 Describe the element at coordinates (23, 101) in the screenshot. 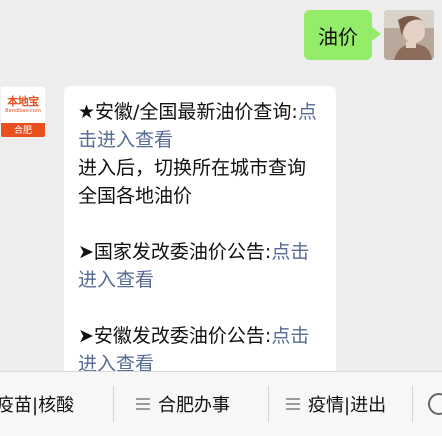

I see `bendibao-brand-text: 本地宝` at that location.